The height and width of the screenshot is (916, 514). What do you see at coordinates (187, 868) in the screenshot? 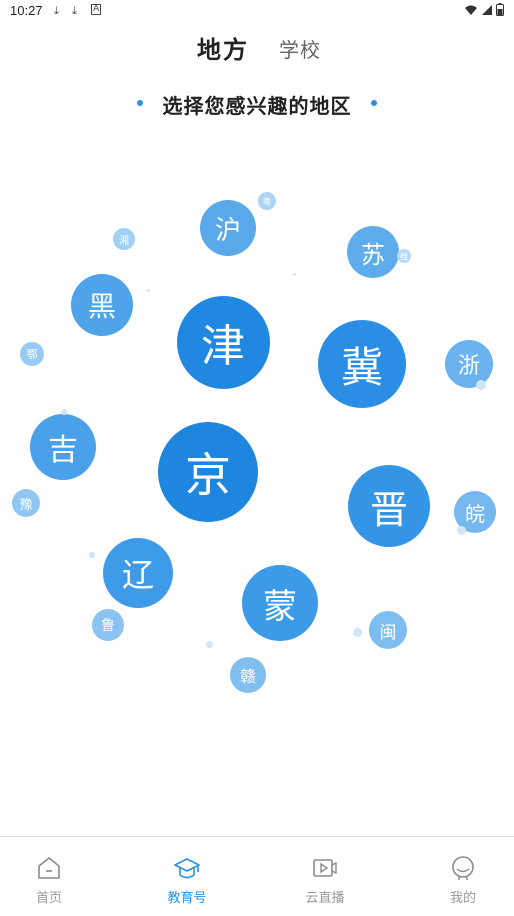
I see `graduation-cap-icon` at bounding box center [187, 868].